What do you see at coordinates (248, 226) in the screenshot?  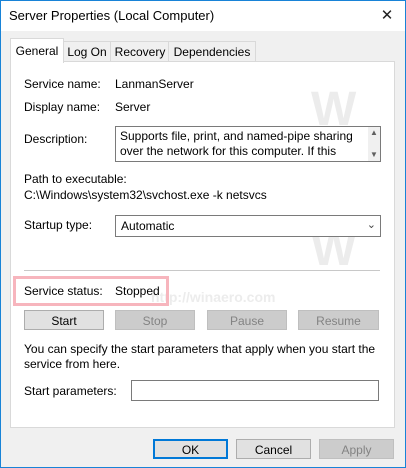 I see `startup-type-select: Automatic ⌄` at bounding box center [248, 226].